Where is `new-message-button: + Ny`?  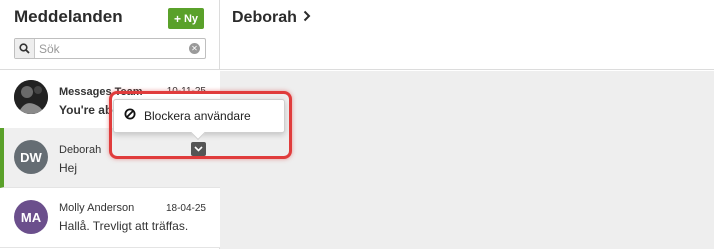
new-message-button: + Ny is located at coordinates (186, 18).